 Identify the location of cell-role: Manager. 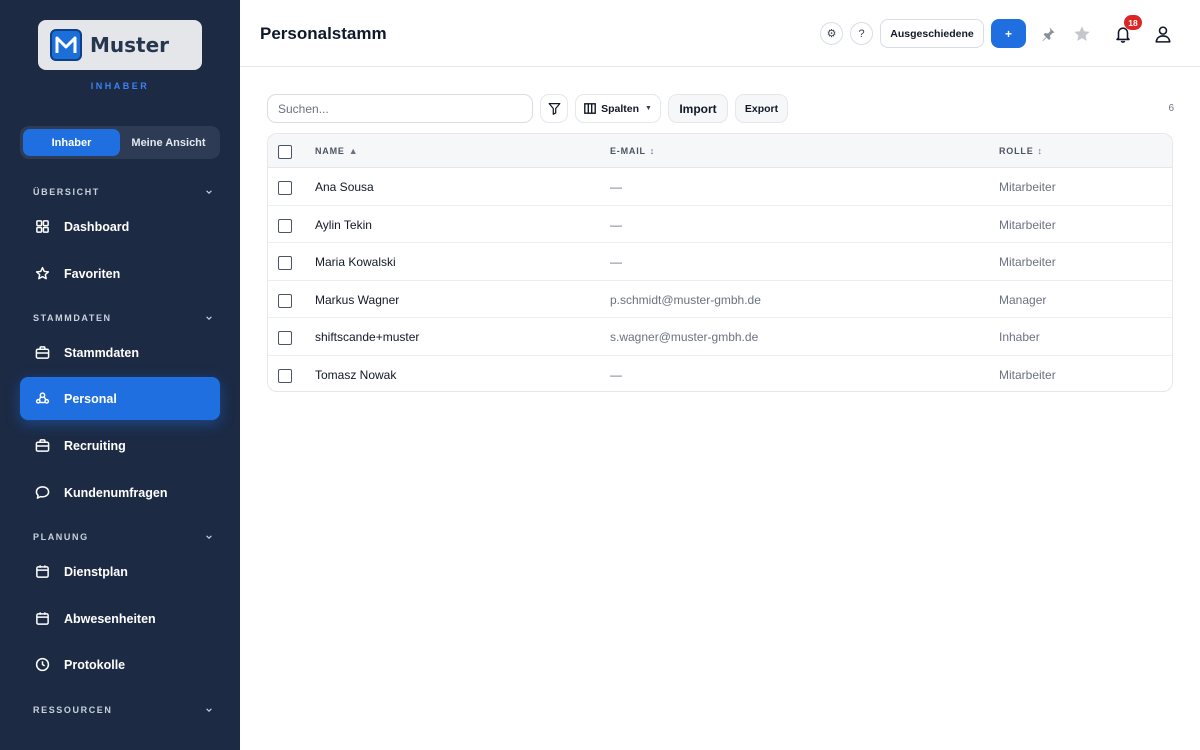
(1023, 299).